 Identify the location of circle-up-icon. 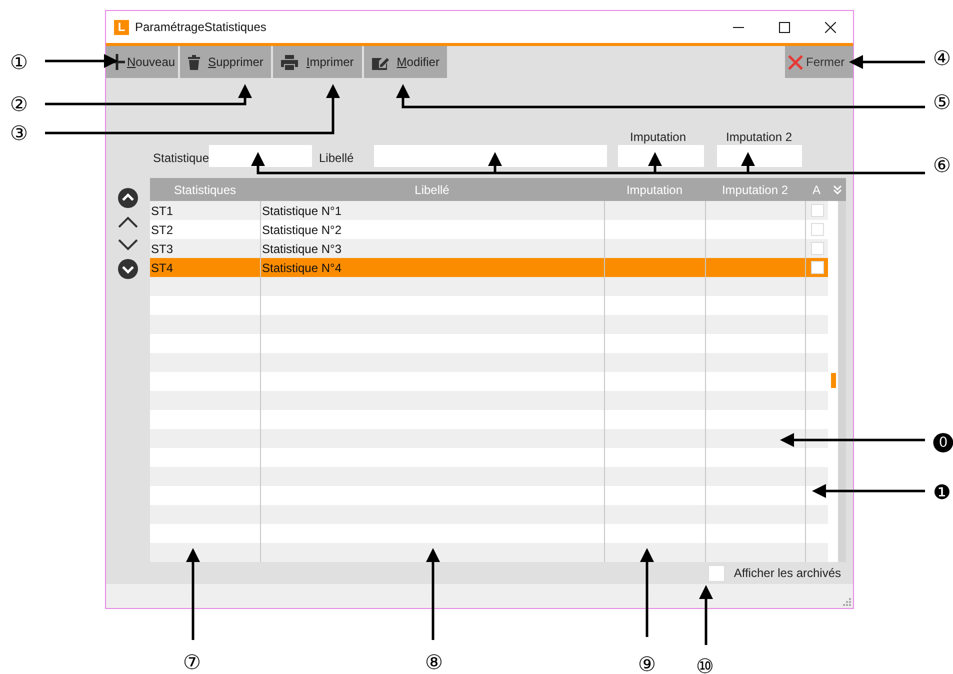
(128, 198).